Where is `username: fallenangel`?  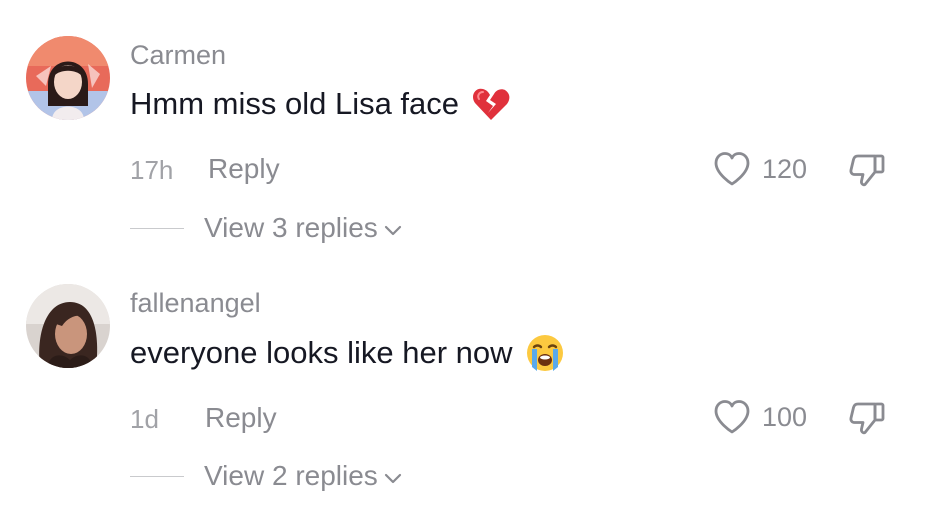 username: fallenangel is located at coordinates (195, 303).